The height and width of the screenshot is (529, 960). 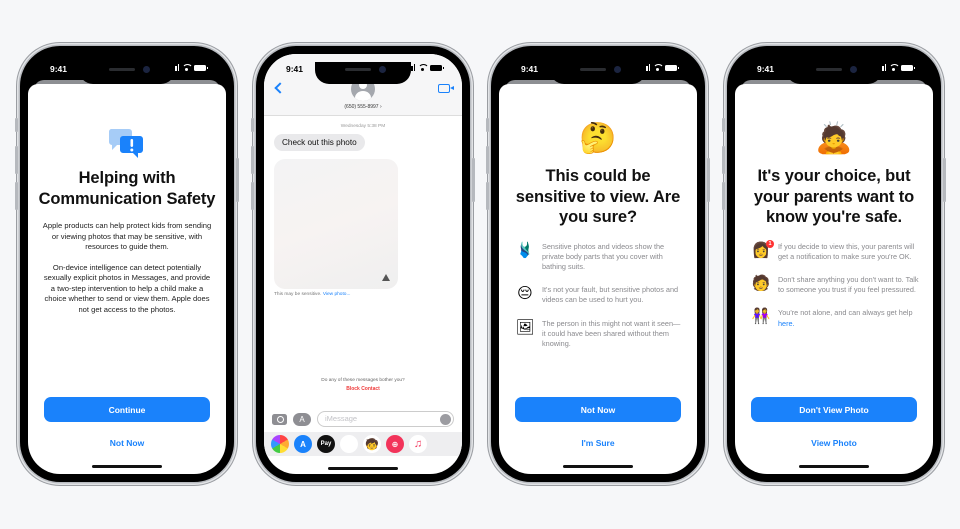 I want to click on facetime-video-icon, so click(x=446, y=88).